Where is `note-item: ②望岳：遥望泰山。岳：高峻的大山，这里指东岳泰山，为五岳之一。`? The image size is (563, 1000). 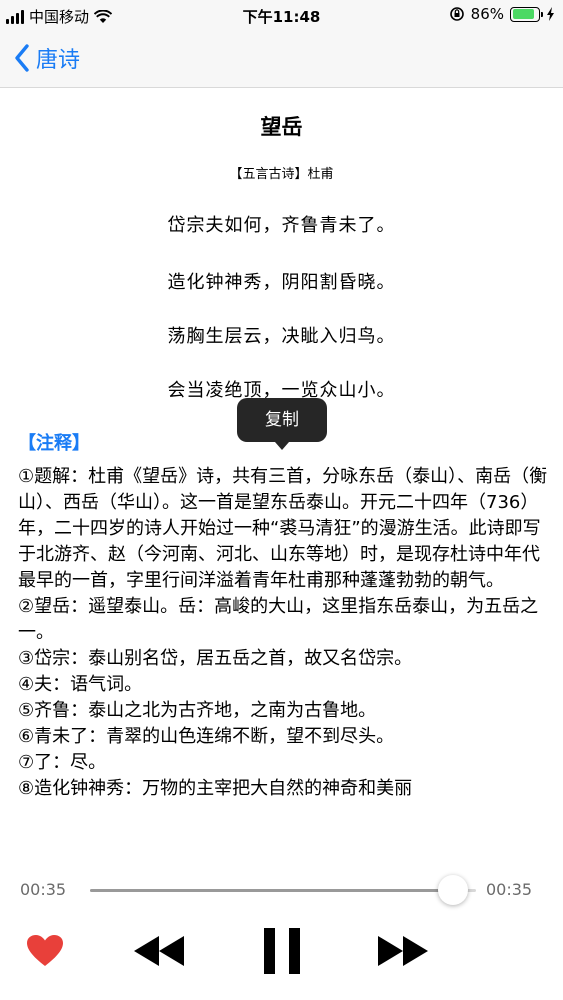 note-item: ②望岳：遥望泰山。岳：高峻的大山，这里指东岳泰山，为五岳之一。 is located at coordinates (278, 619).